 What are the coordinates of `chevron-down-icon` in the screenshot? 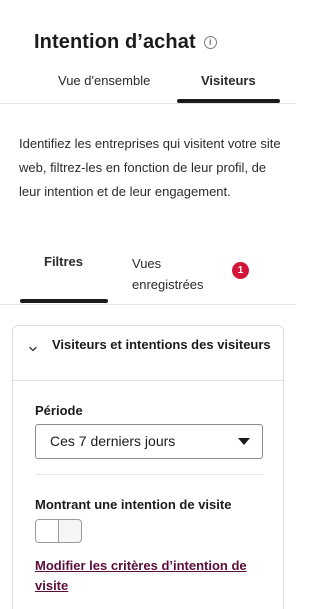 It's located at (33, 349).